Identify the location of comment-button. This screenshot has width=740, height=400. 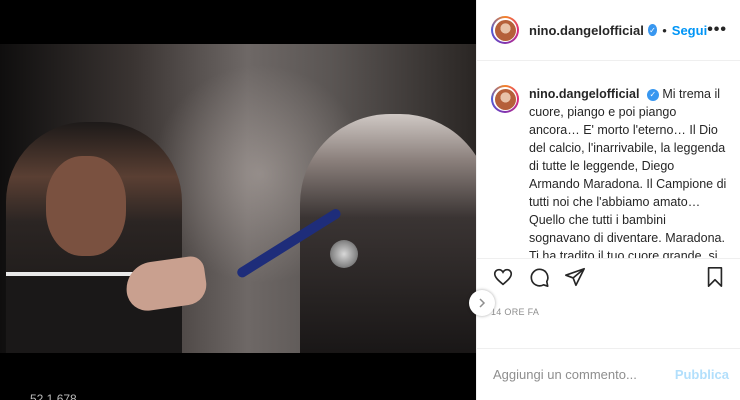
(539, 279).